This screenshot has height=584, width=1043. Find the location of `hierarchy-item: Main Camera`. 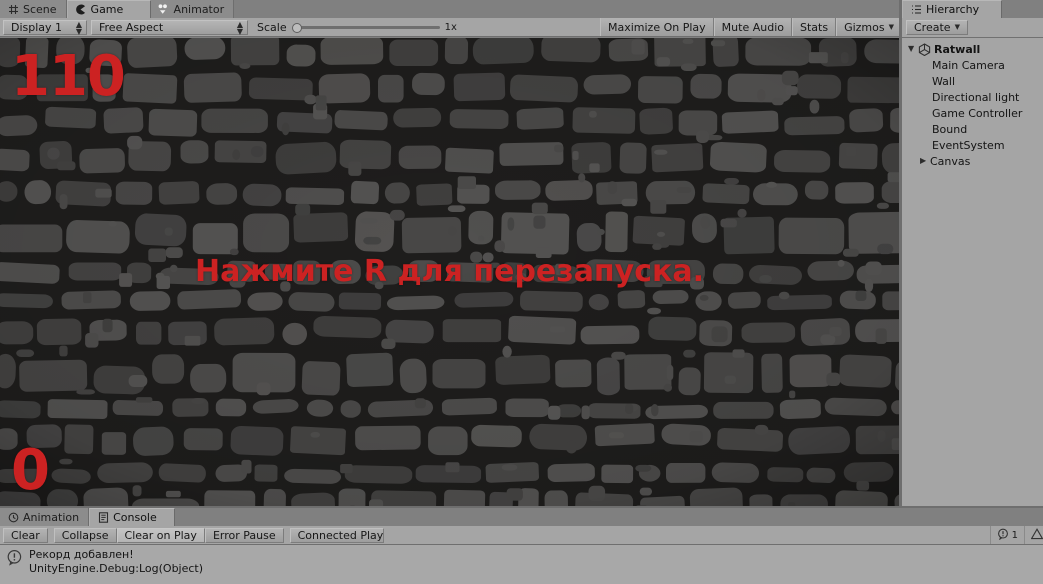

hierarchy-item: Main Camera is located at coordinates (972, 65).